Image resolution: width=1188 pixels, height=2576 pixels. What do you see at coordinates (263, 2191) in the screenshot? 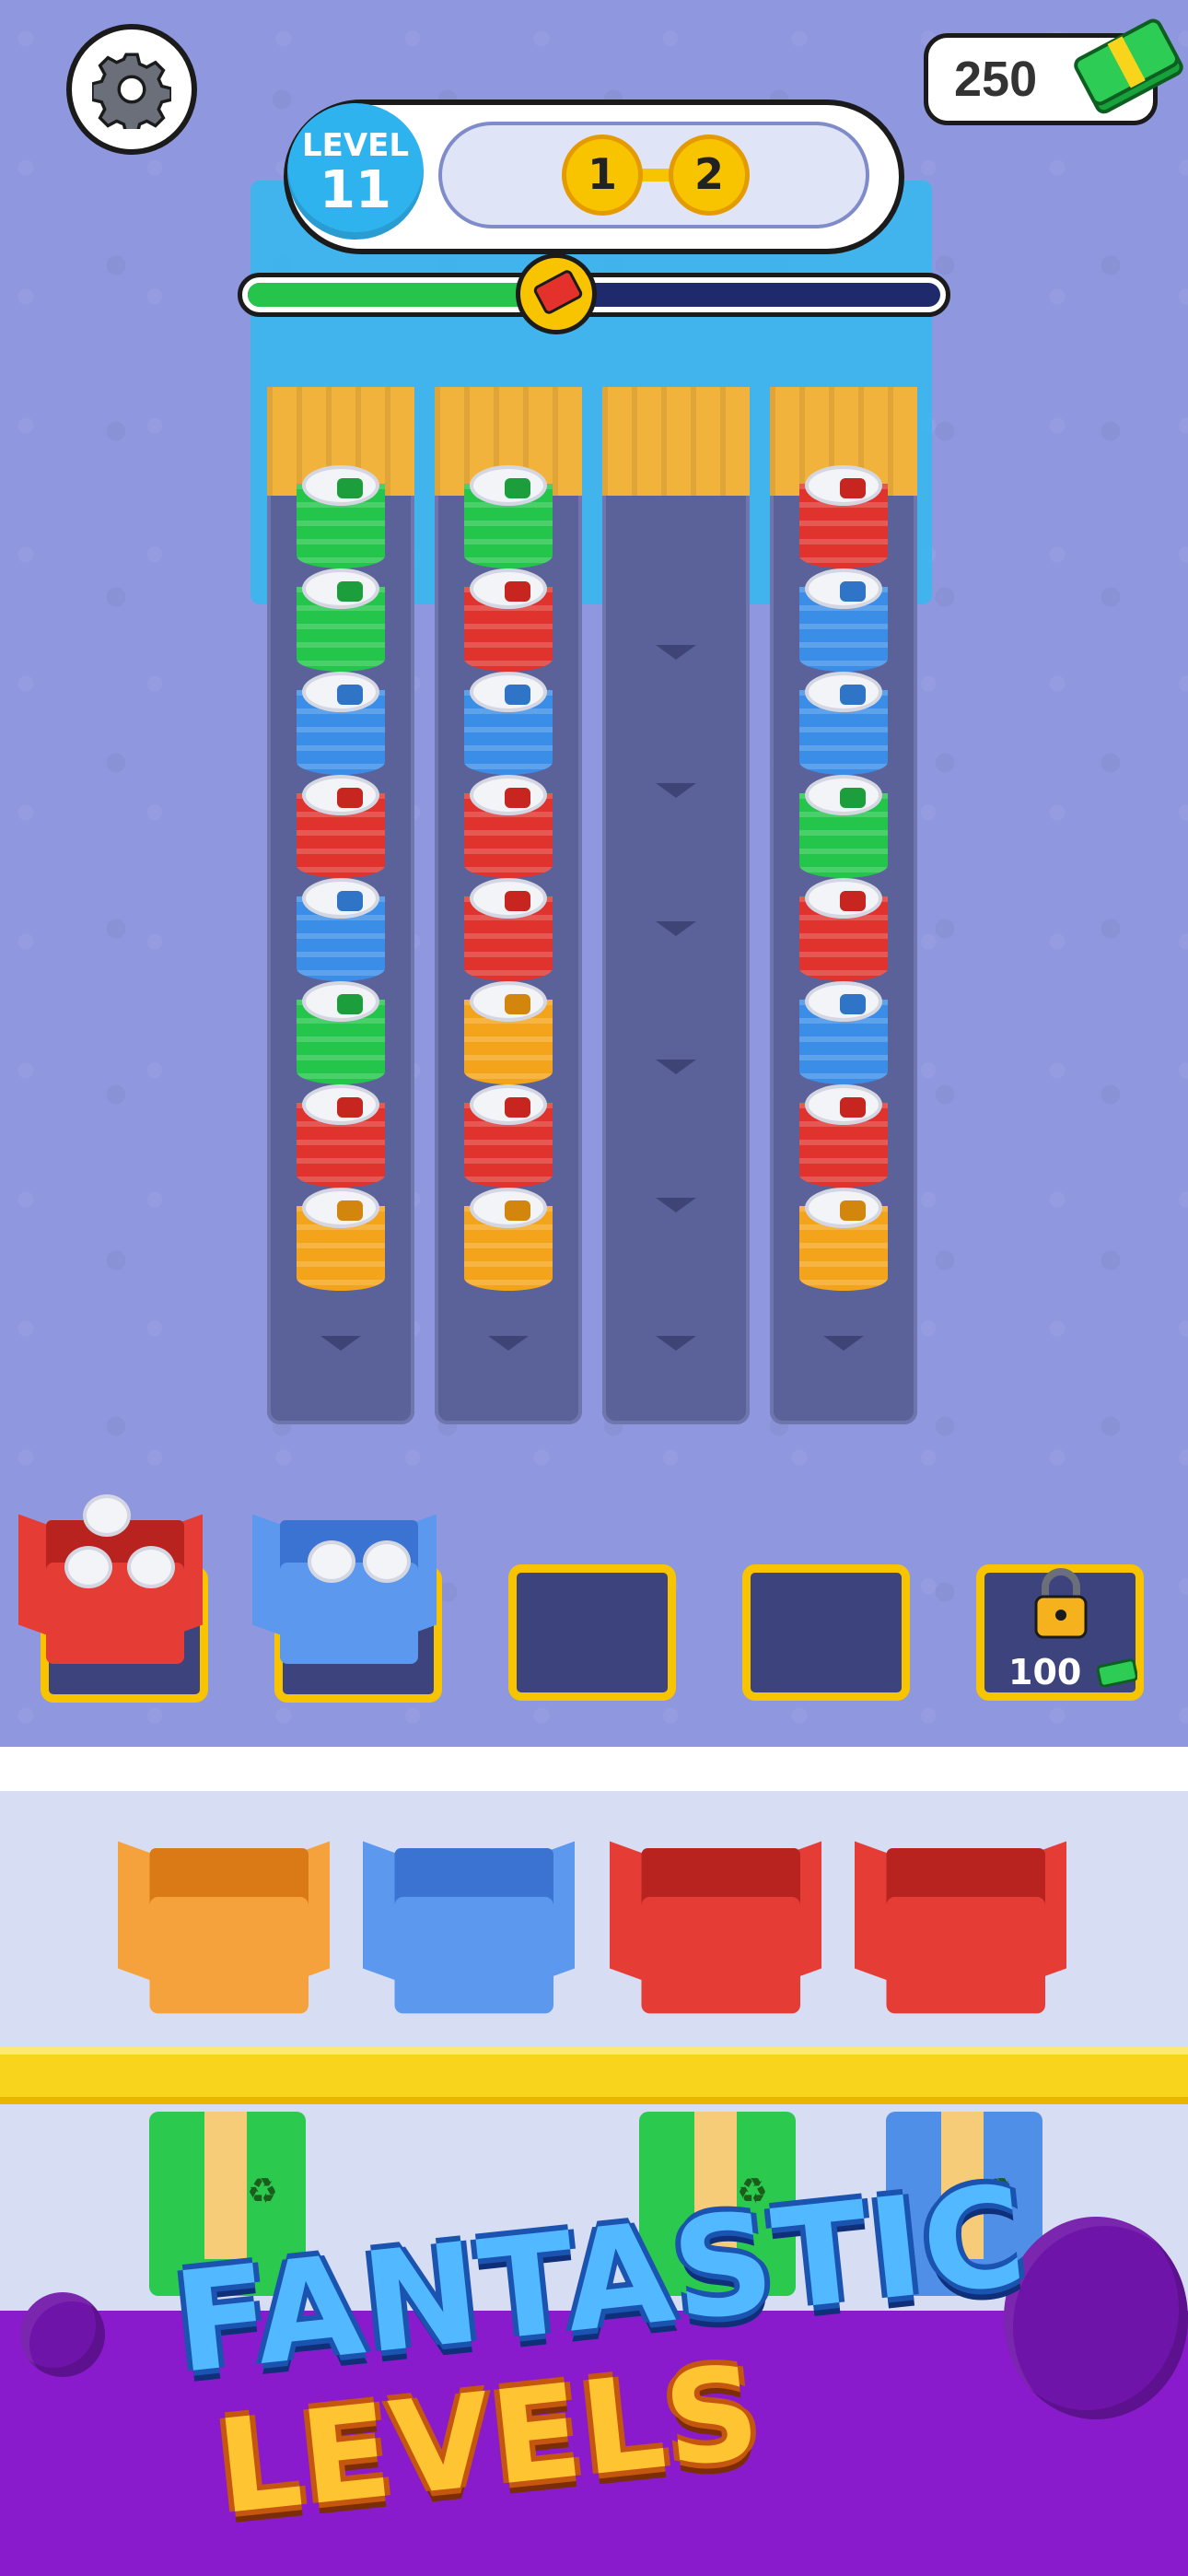
I see `recycle-icon: ♻` at bounding box center [263, 2191].